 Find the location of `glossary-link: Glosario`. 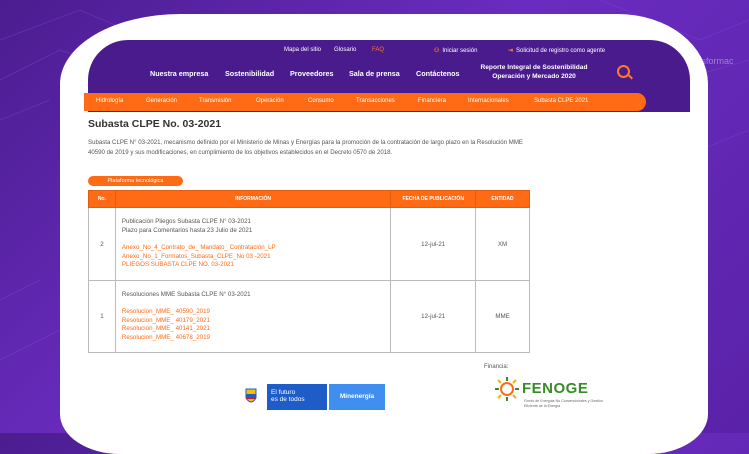

glossary-link: Glosario is located at coordinates (345, 50).